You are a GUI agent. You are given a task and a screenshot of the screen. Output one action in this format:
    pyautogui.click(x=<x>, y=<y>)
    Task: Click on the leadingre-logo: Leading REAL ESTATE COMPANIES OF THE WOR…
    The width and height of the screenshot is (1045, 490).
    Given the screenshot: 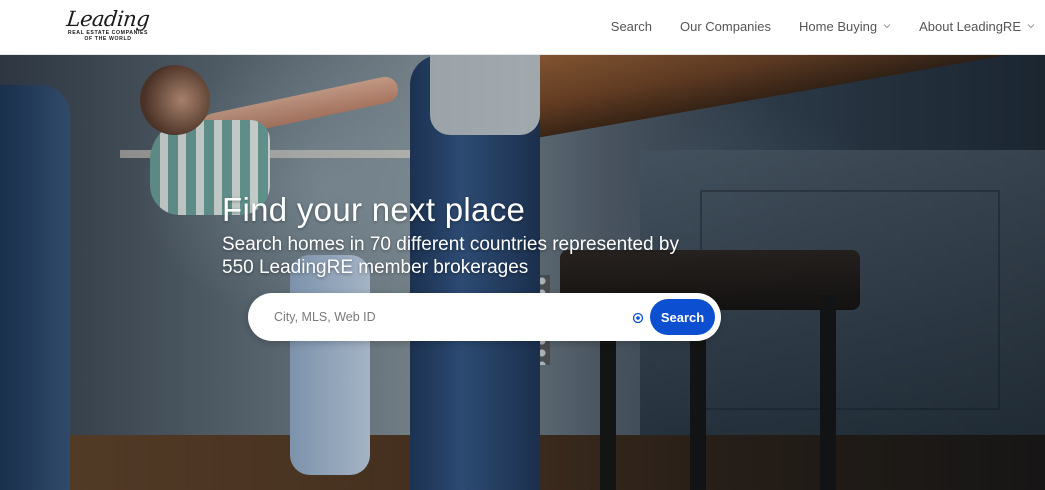 What is the action you would take?
    pyautogui.click(x=108, y=28)
    